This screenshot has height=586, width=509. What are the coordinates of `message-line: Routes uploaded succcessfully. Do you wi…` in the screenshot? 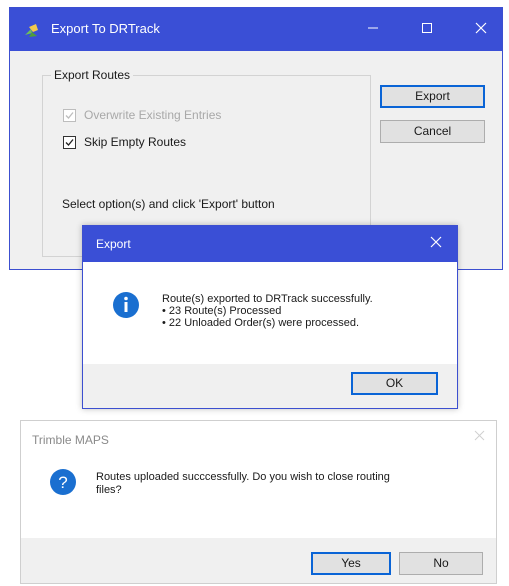 It's located at (243, 477).